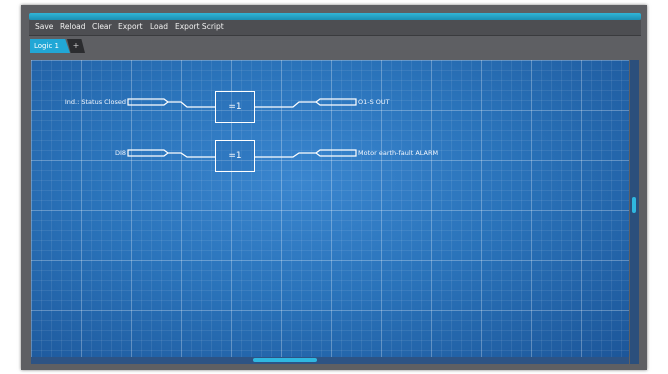 The width and height of the screenshot is (668, 374). Describe the element at coordinates (199, 27) in the screenshot. I see `export-script-menu-item: Export Script` at that location.